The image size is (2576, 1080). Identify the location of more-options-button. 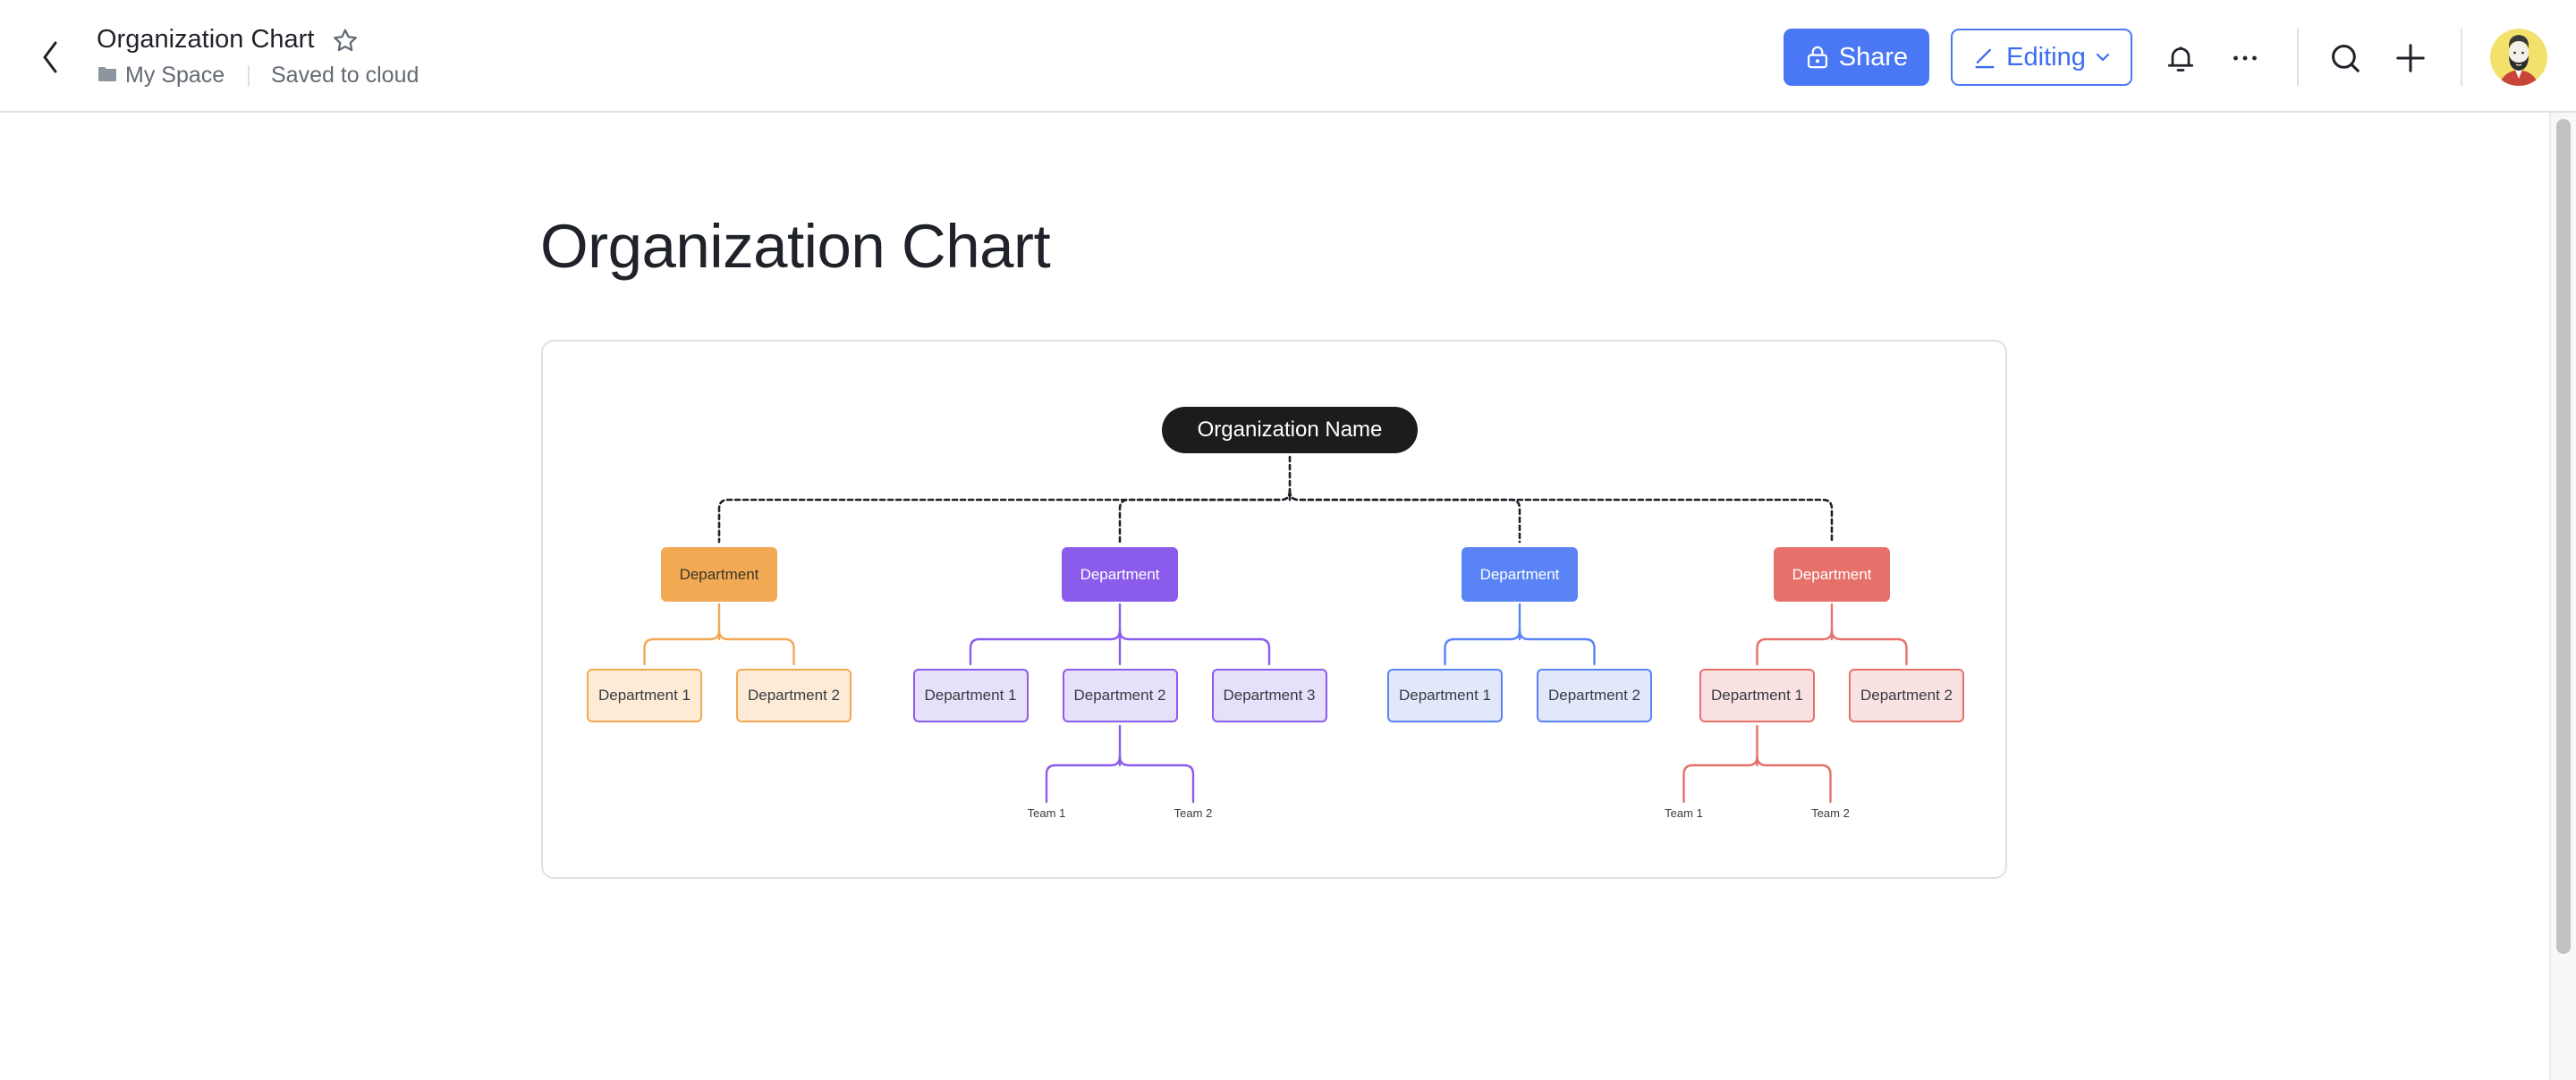
(2245, 58).